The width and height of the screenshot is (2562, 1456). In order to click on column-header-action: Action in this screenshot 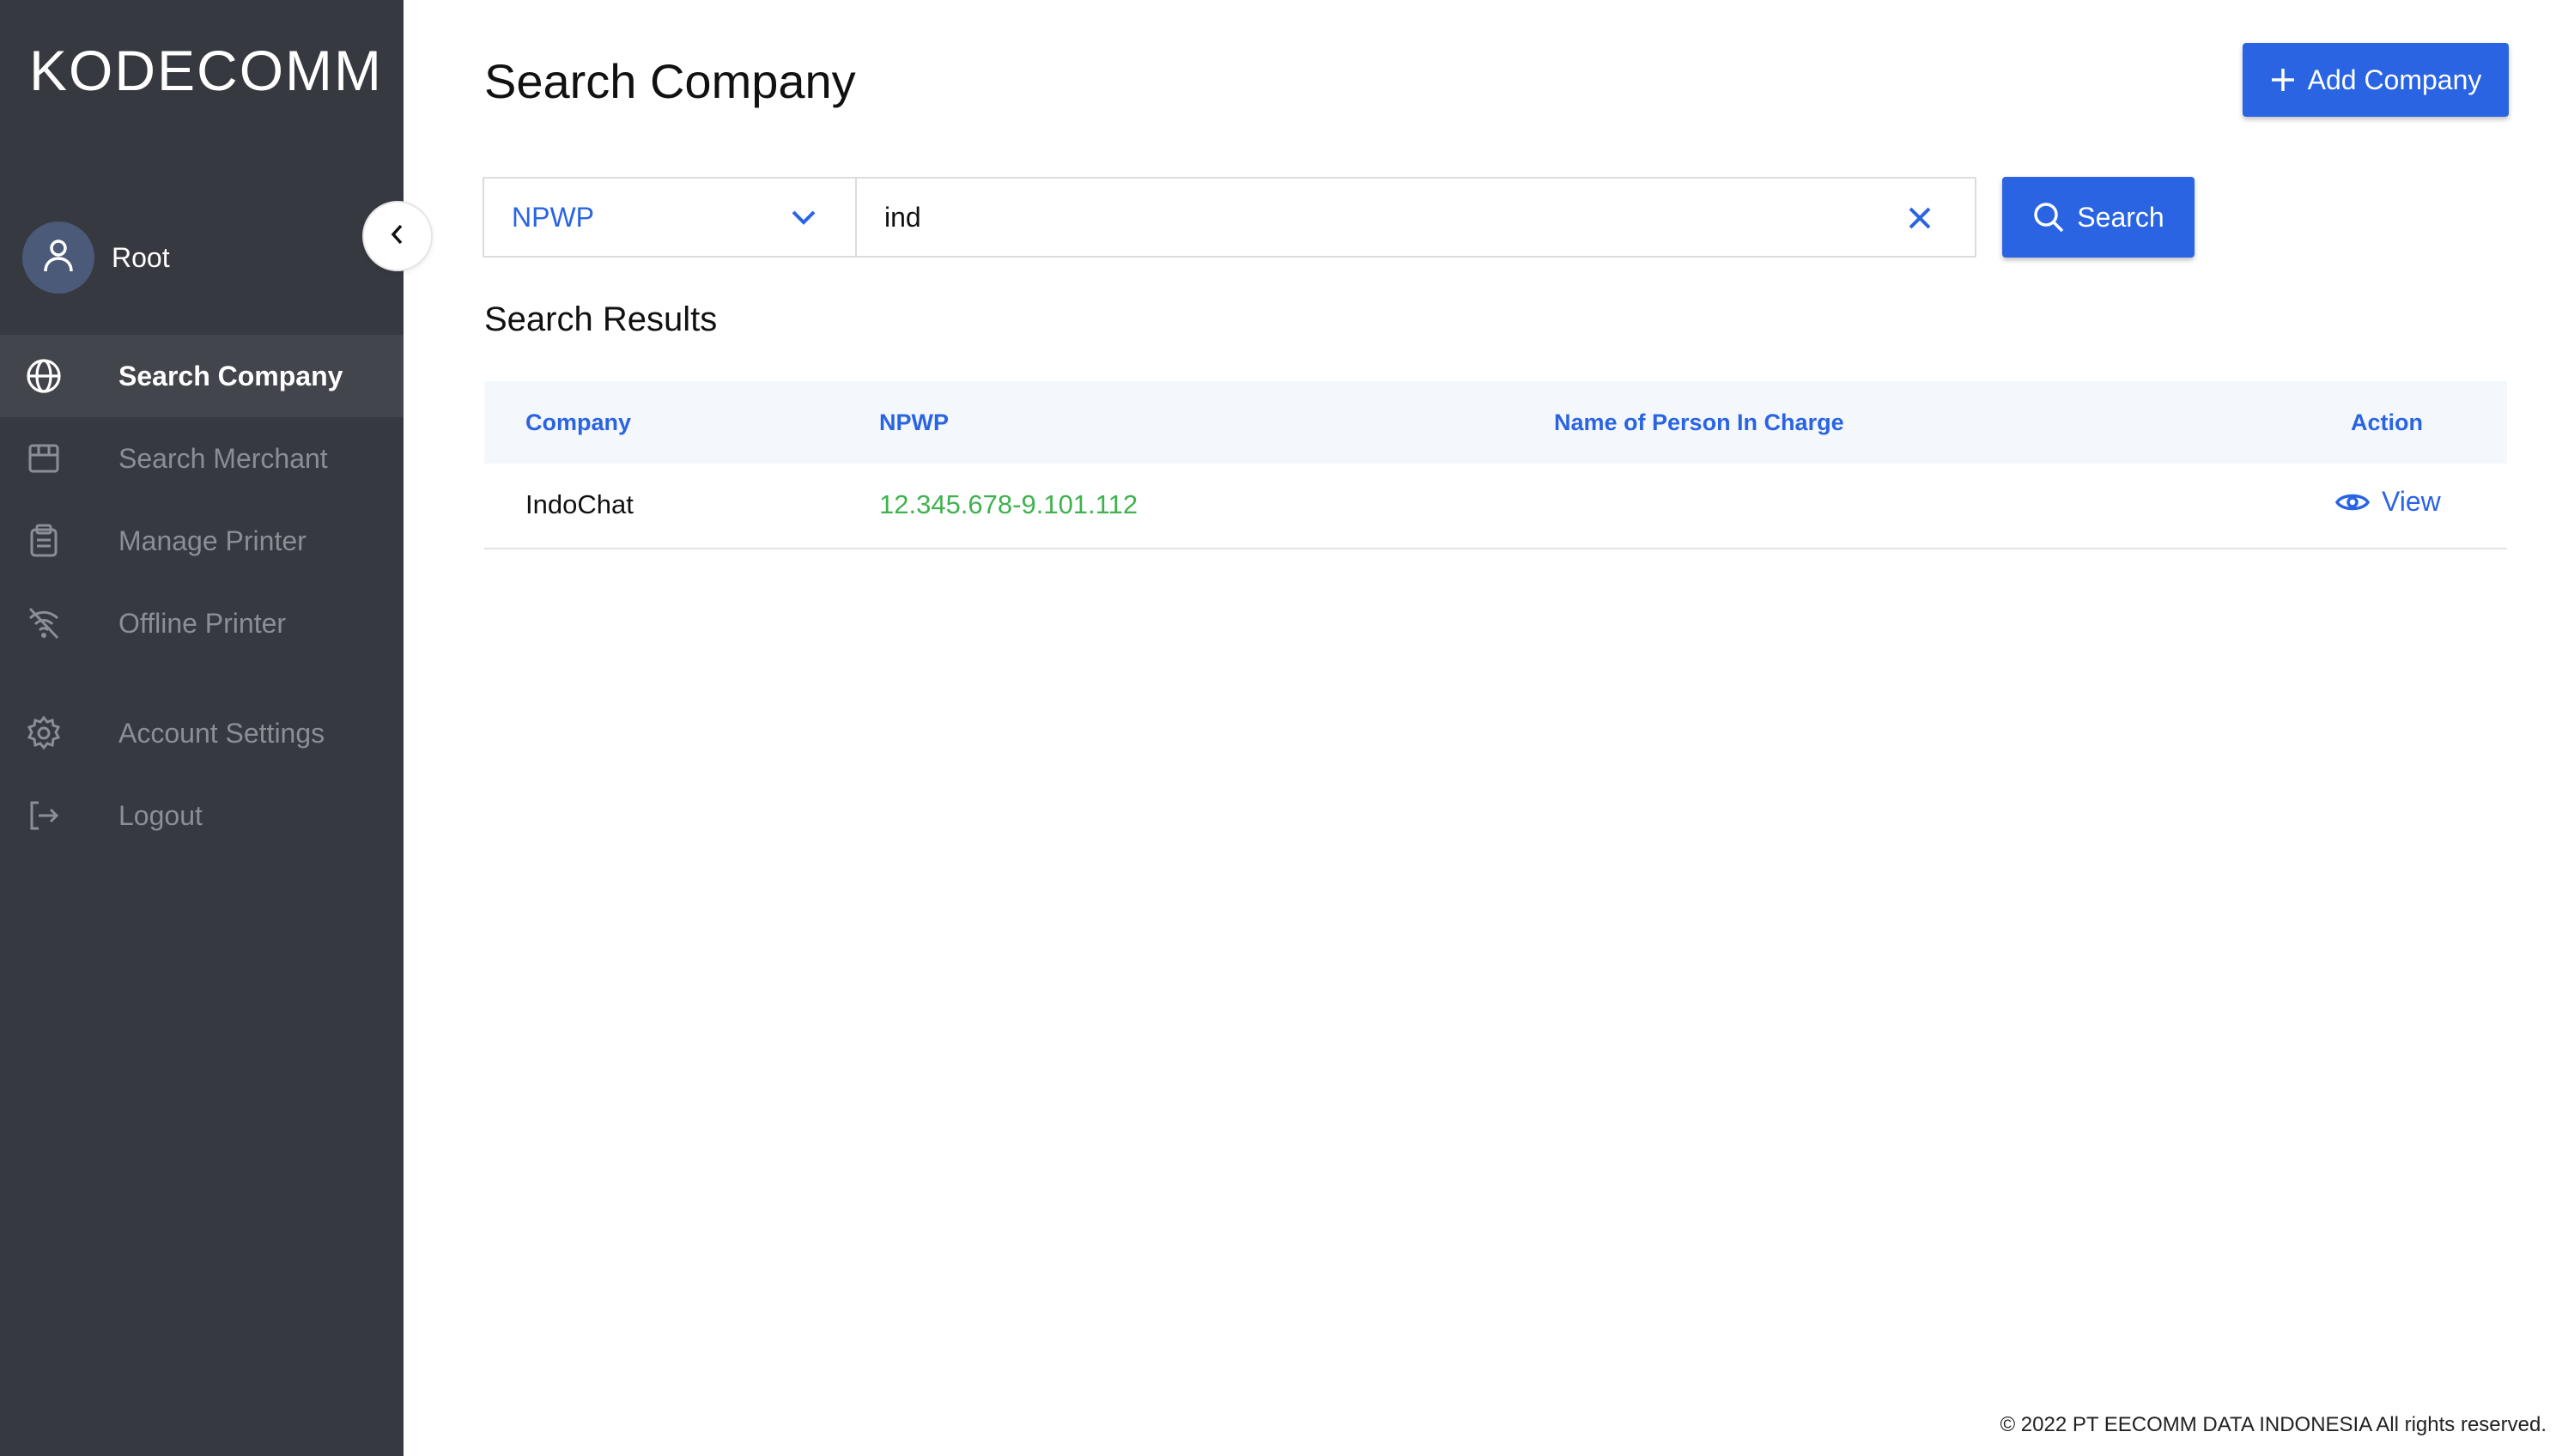, I will do `click(2387, 422)`.